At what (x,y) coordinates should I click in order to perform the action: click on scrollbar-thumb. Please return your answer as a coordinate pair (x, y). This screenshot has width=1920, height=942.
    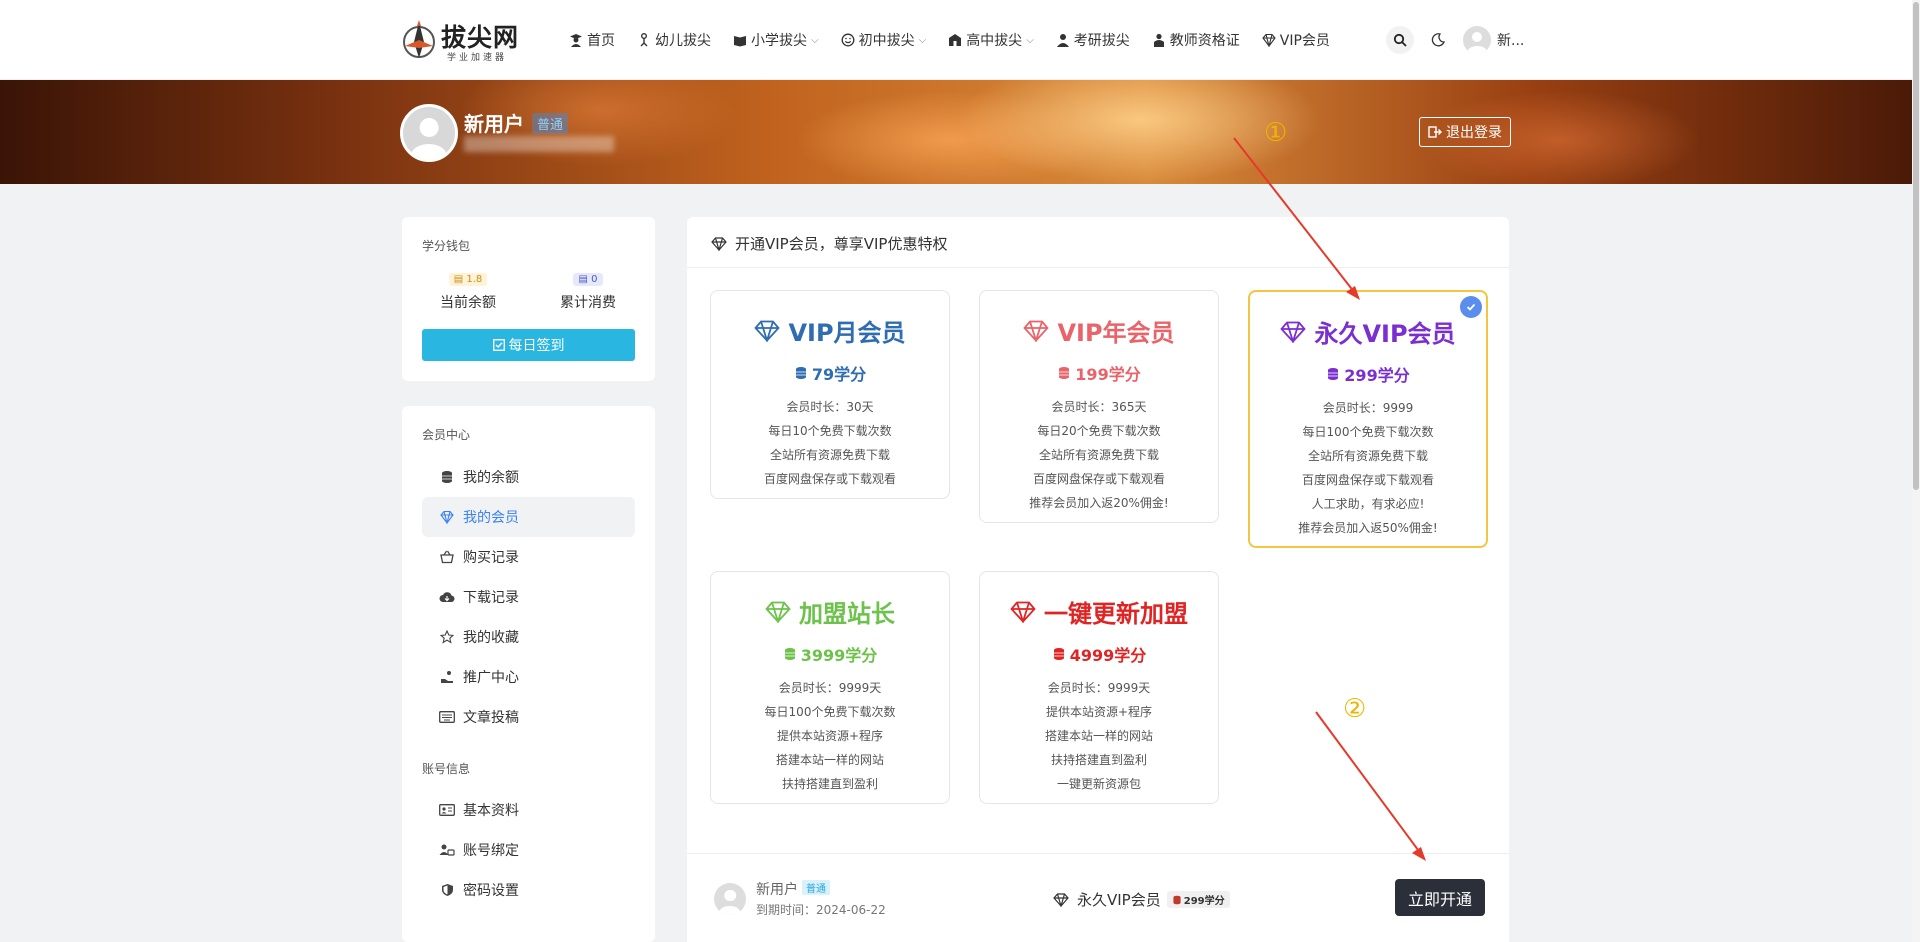
    Looking at the image, I should click on (1916, 246).